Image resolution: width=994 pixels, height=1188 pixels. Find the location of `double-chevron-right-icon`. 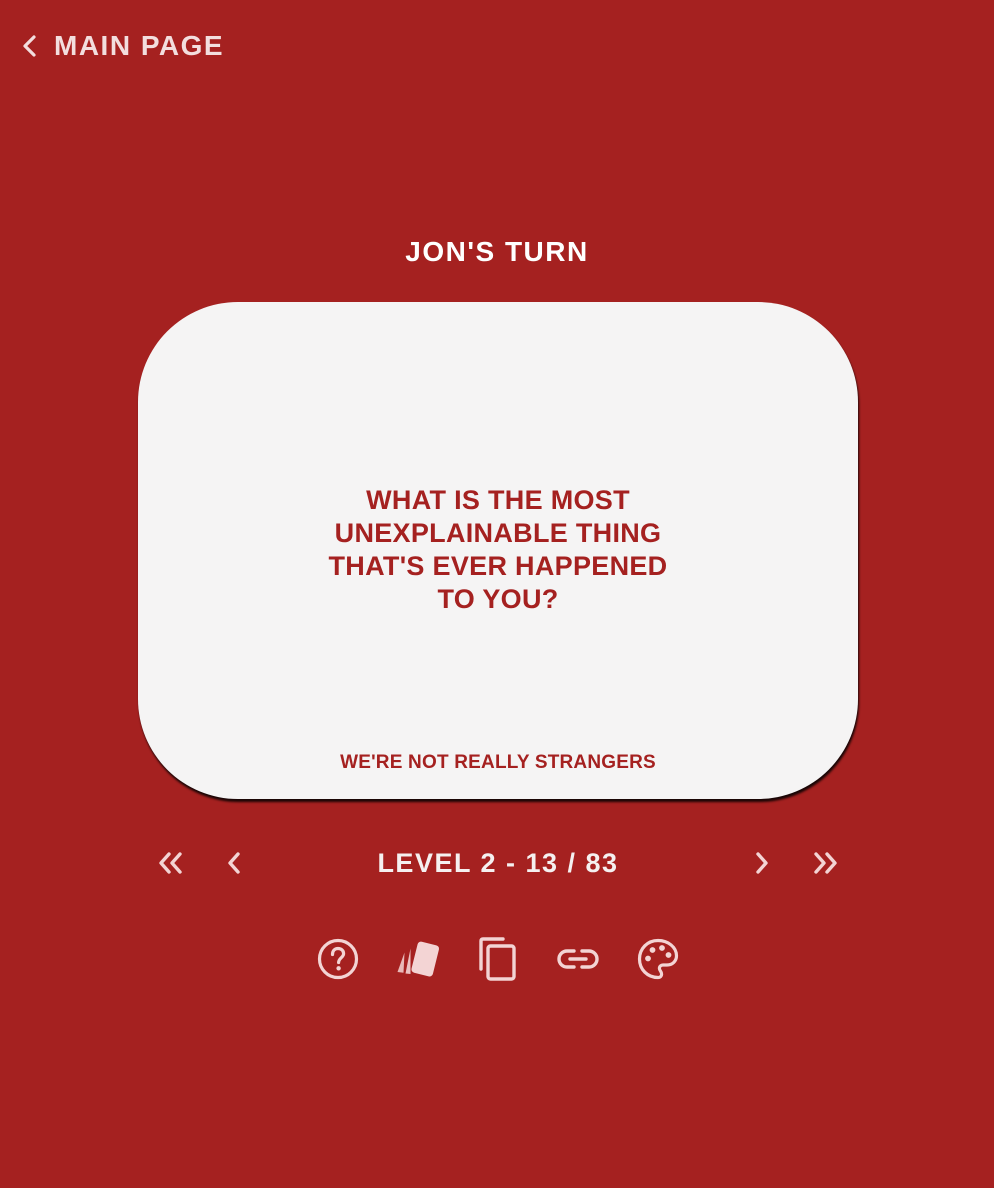

double-chevron-right-icon is located at coordinates (825, 863).